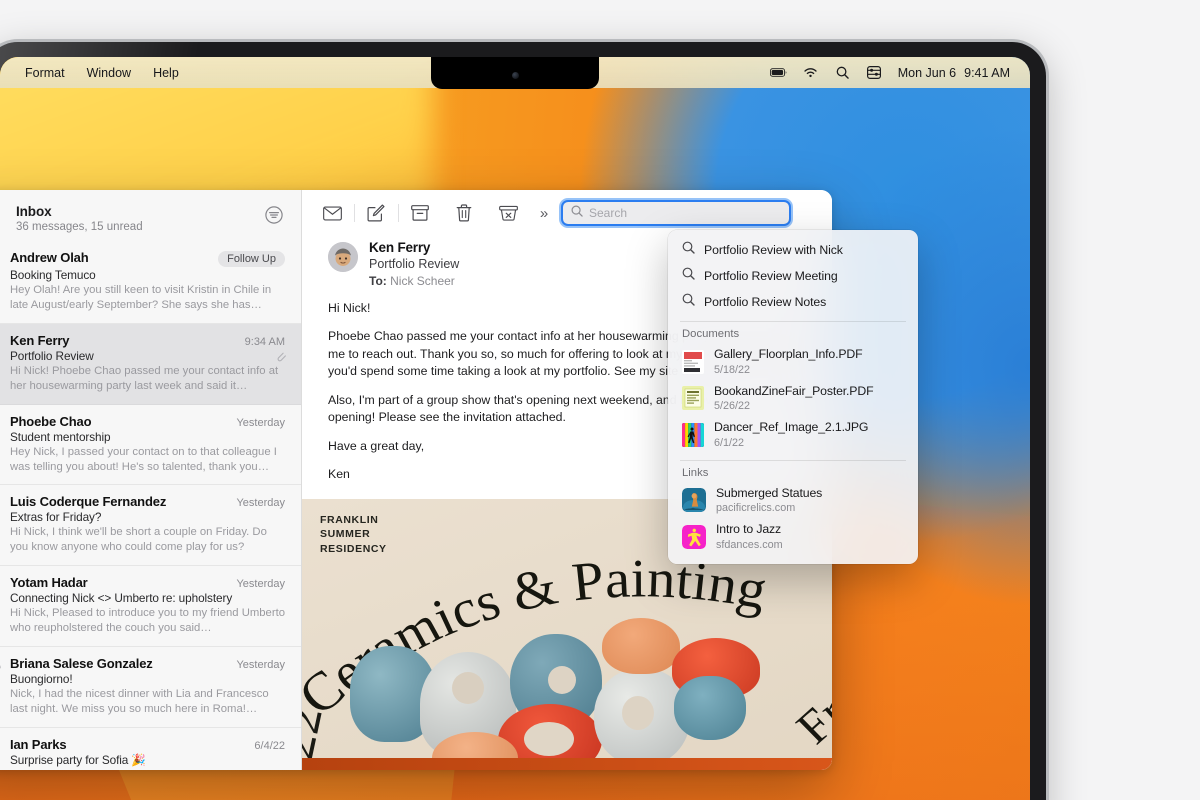 The image size is (1200, 800). I want to click on search-placeholder: Search, so click(608, 213).